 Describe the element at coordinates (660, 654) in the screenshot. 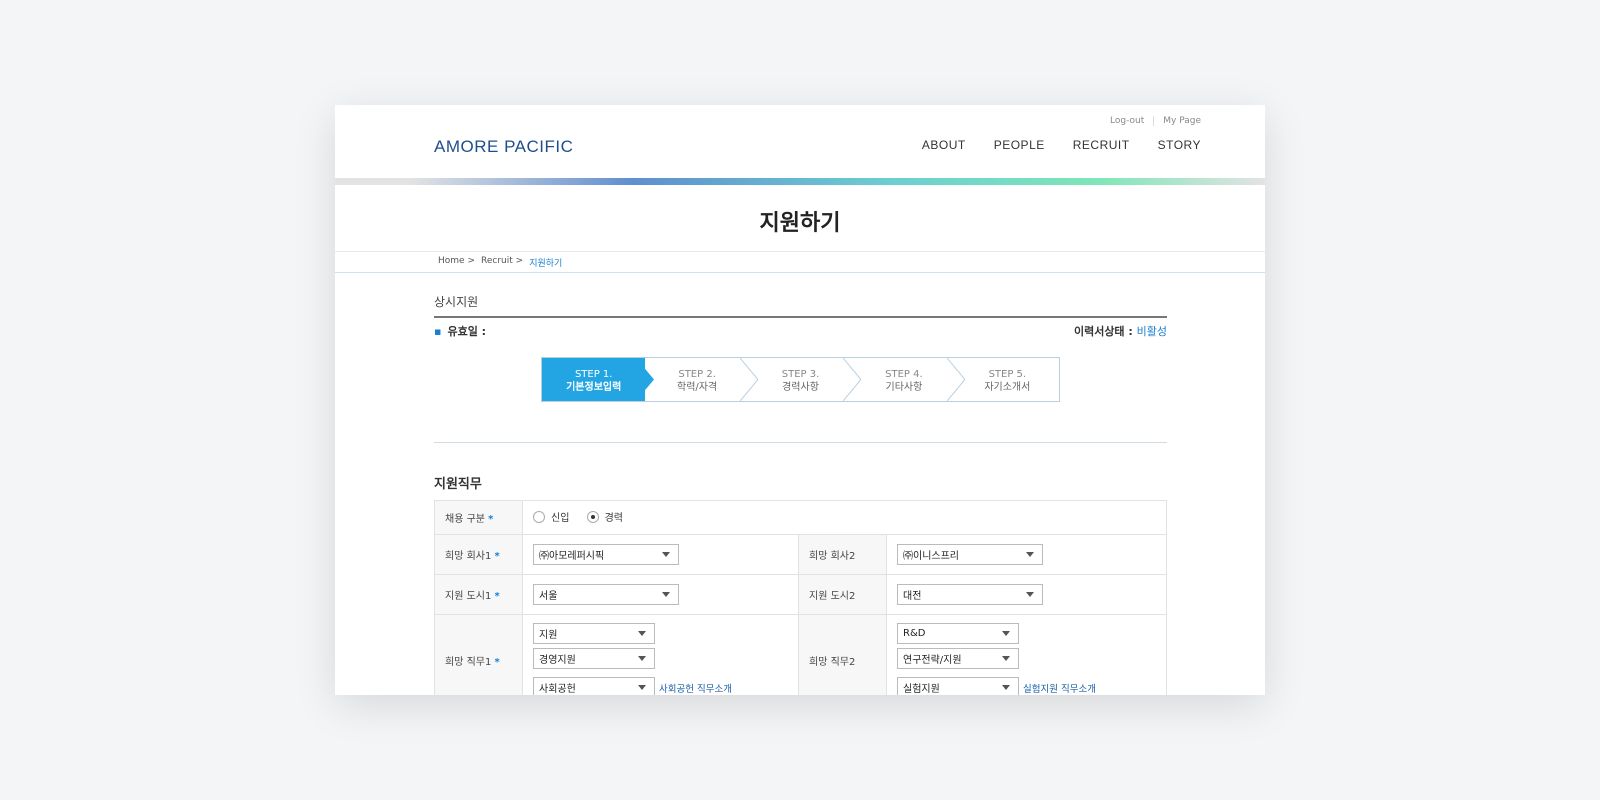

I see `duty1-cell: 지원 경영지원 사회공헌 사회공헌 직무소개` at that location.